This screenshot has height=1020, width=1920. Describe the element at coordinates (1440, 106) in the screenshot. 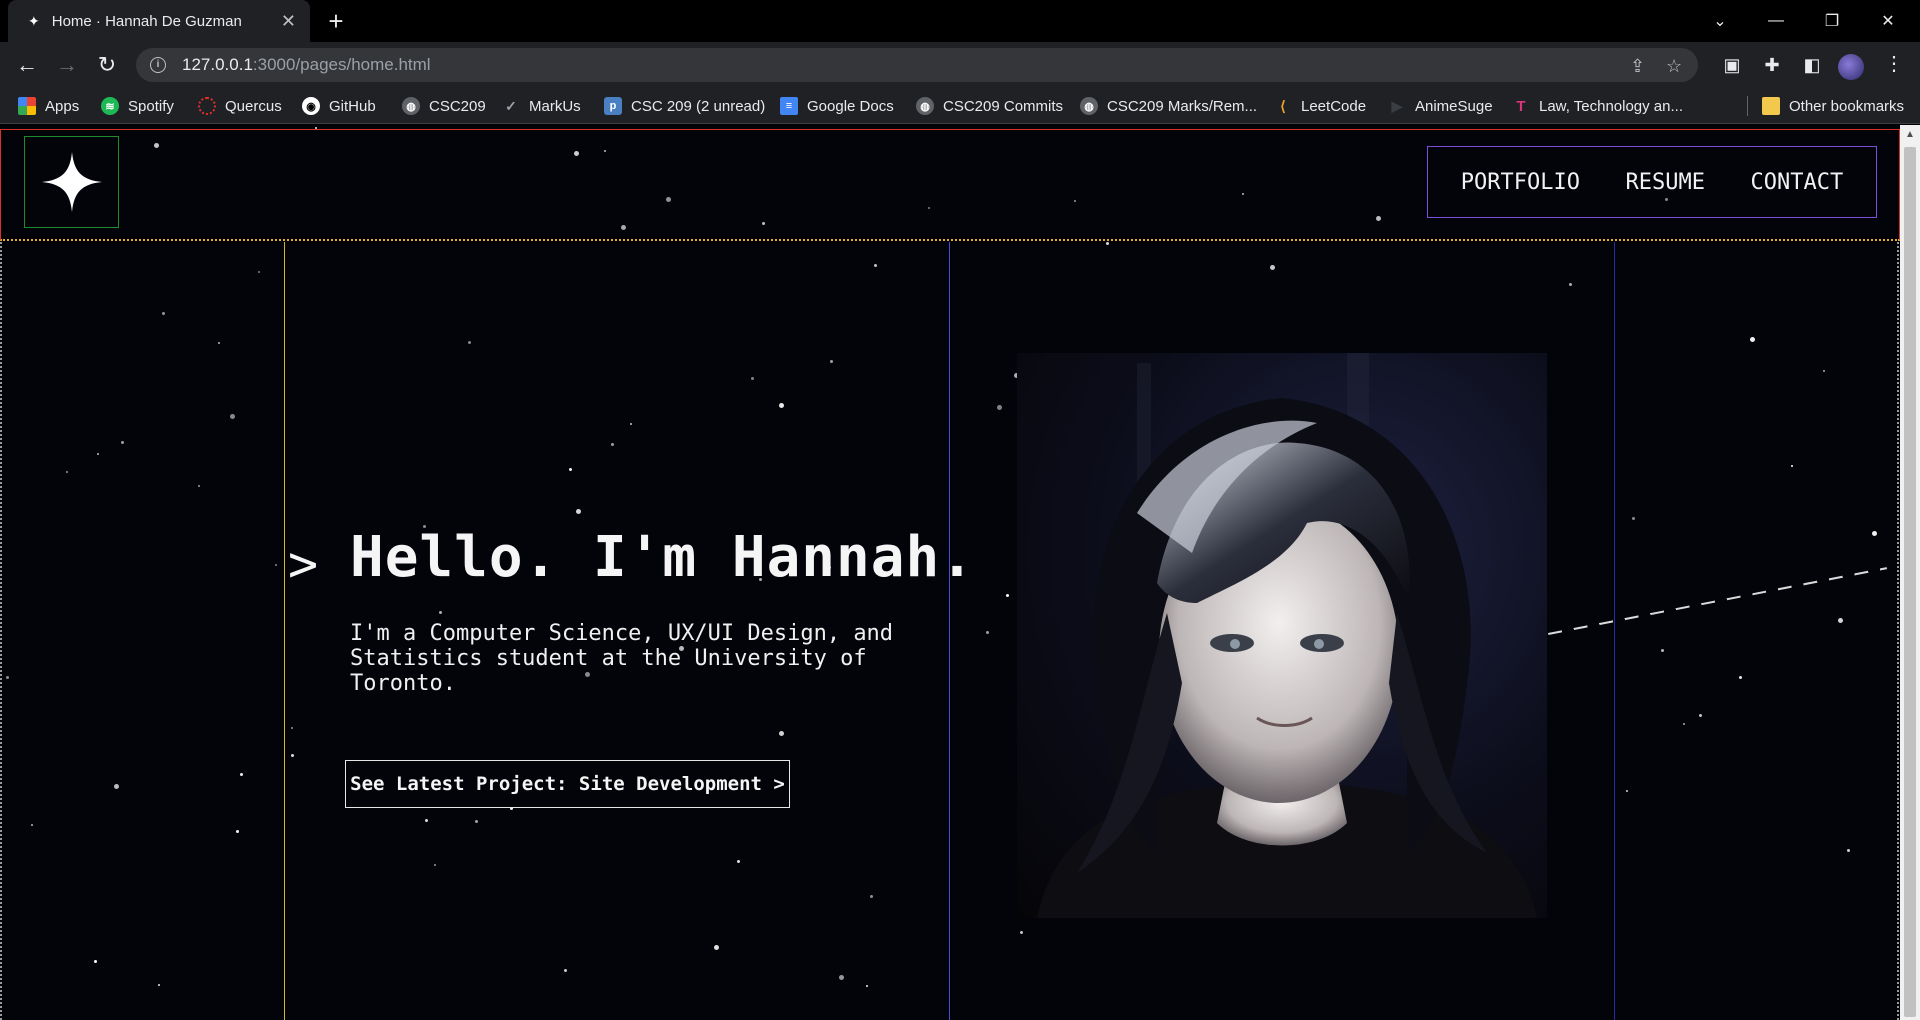

I see `bookmark-animesuge: ▶ AnimeSuge` at that location.